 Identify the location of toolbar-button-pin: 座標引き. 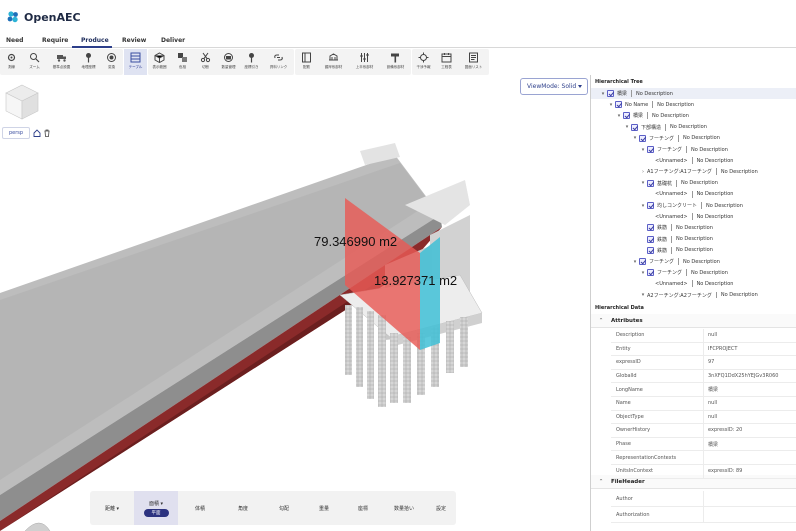
(251, 62).